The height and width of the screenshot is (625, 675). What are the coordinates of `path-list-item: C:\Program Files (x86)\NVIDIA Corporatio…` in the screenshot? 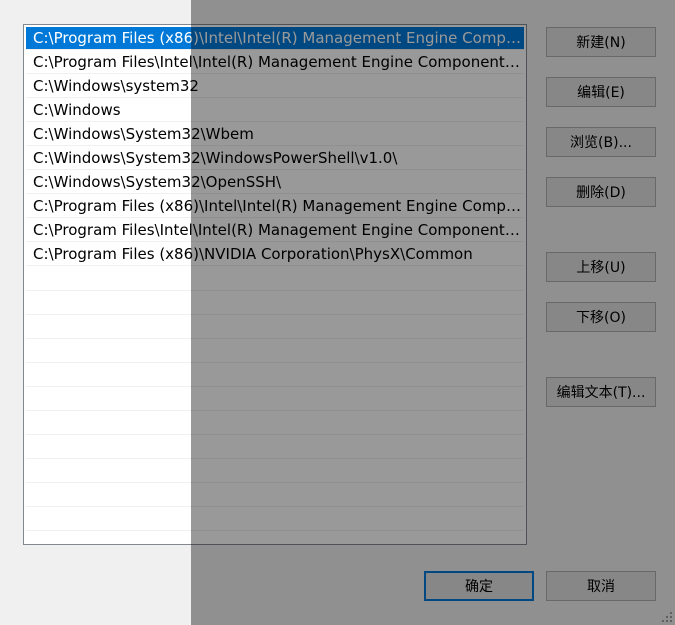 It's located at (275, 254).